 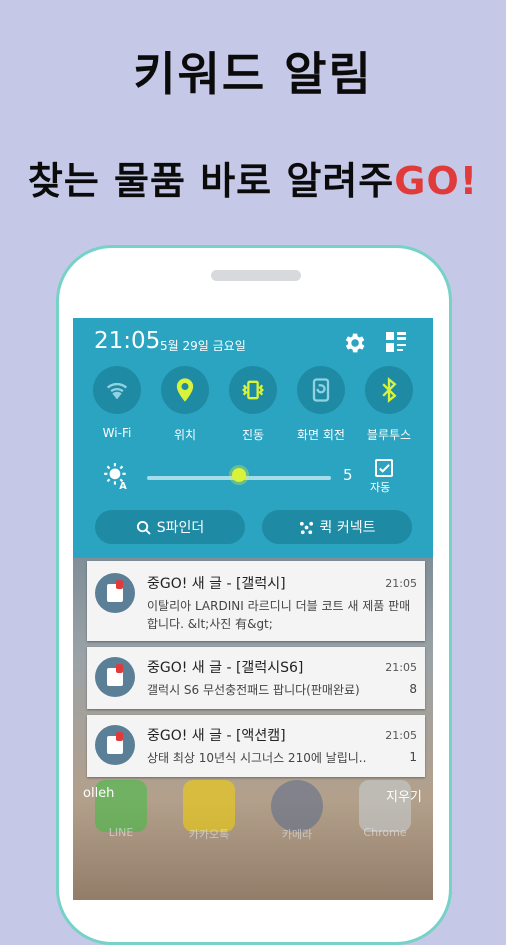 What do you see at coordinates (143, 527) in the screenshot?
I see `search-icon` at bounding box center [143, 527].